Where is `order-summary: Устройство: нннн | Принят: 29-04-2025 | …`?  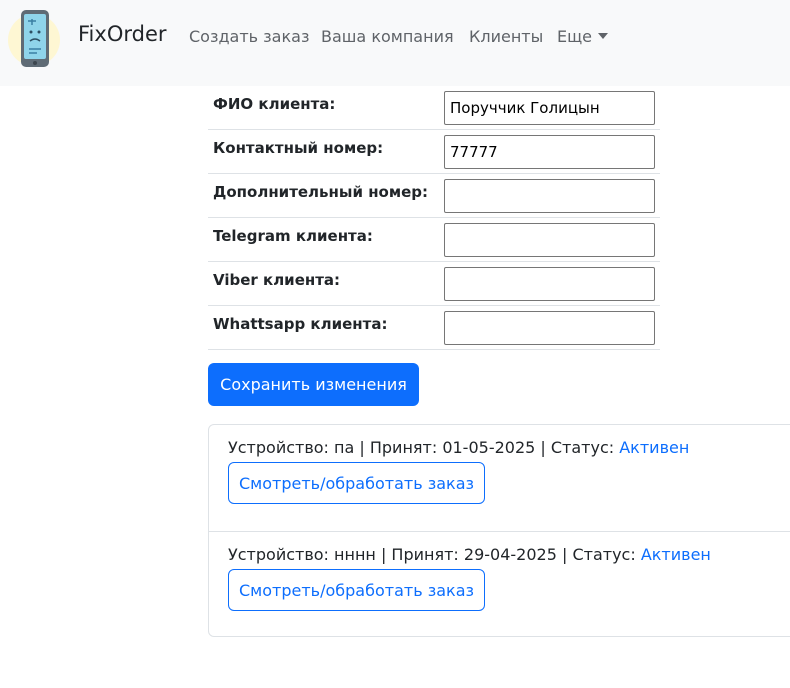
order-summary: Устройство: нннн | Принят: 29-04-2025 | … is located at coordinates (469, 554).